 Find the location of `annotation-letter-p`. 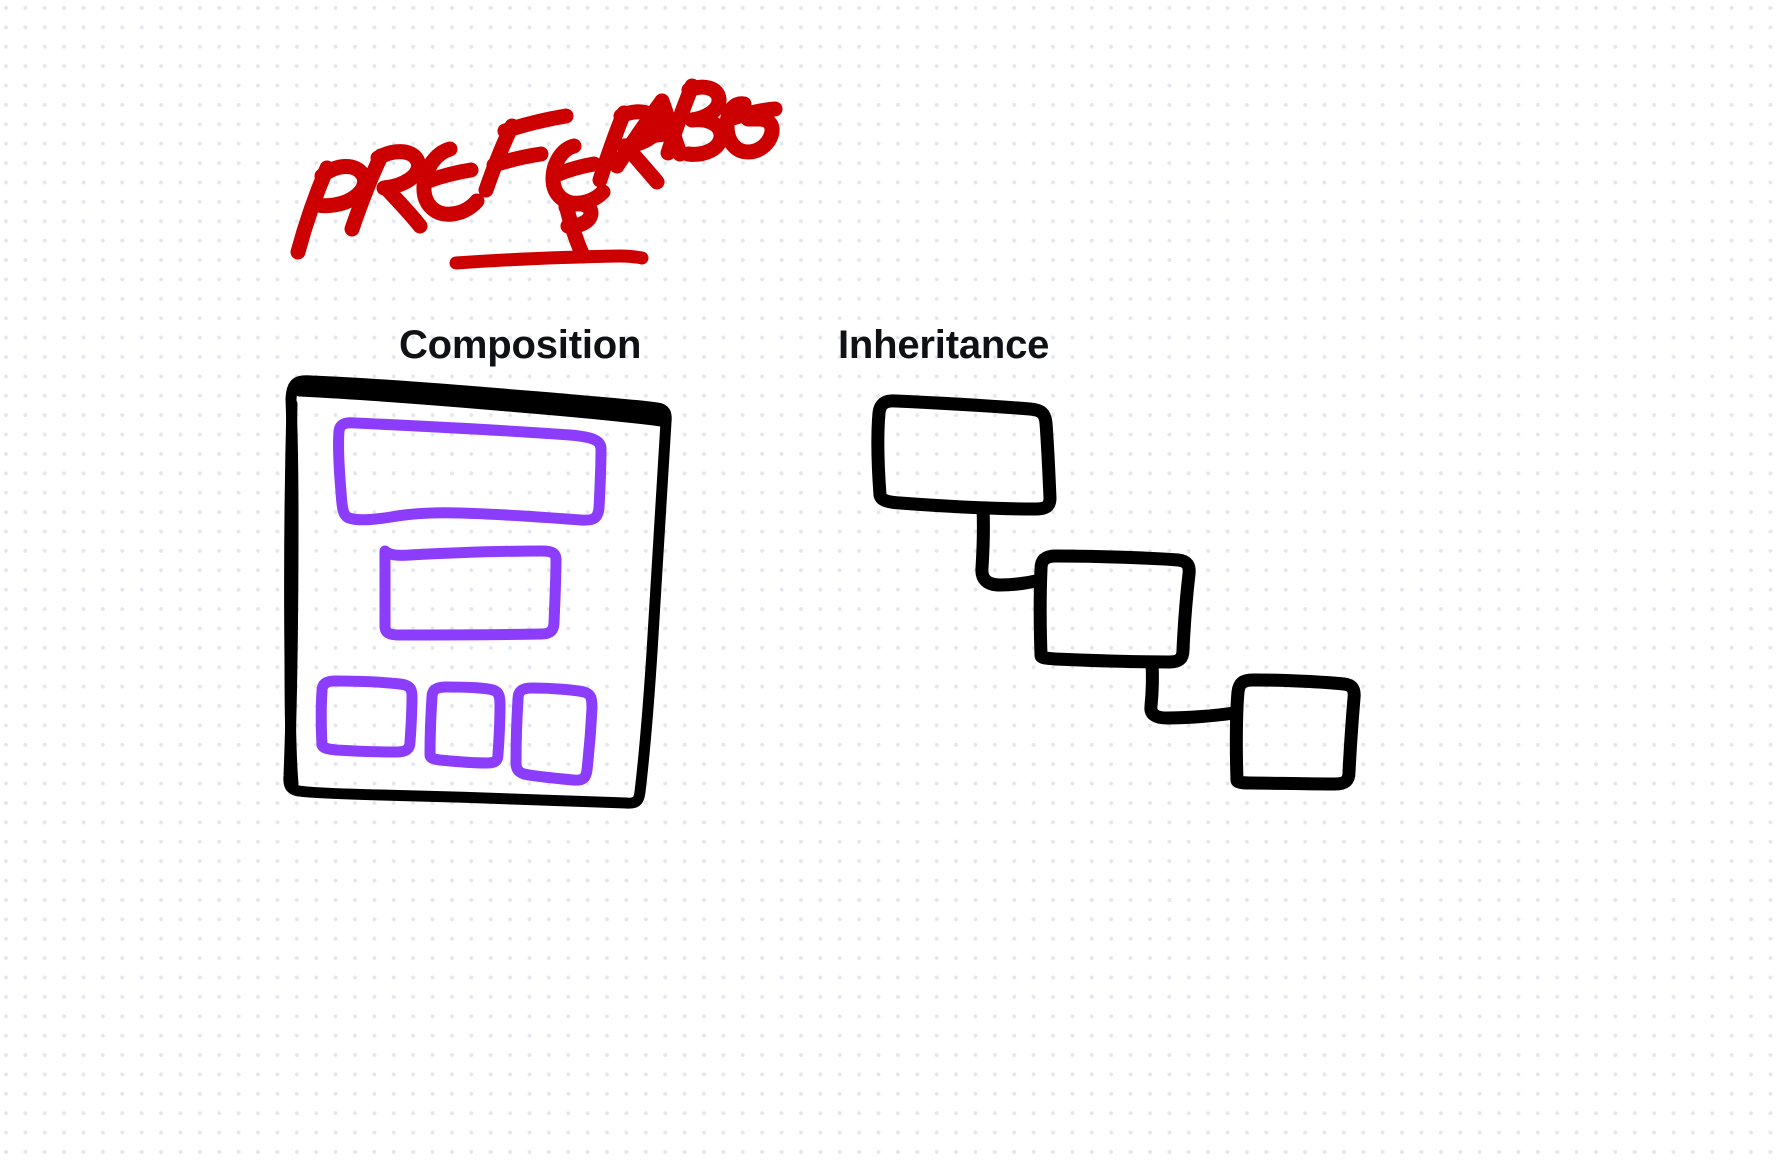

annotation-letter-p is located at coordinates (312, 210).